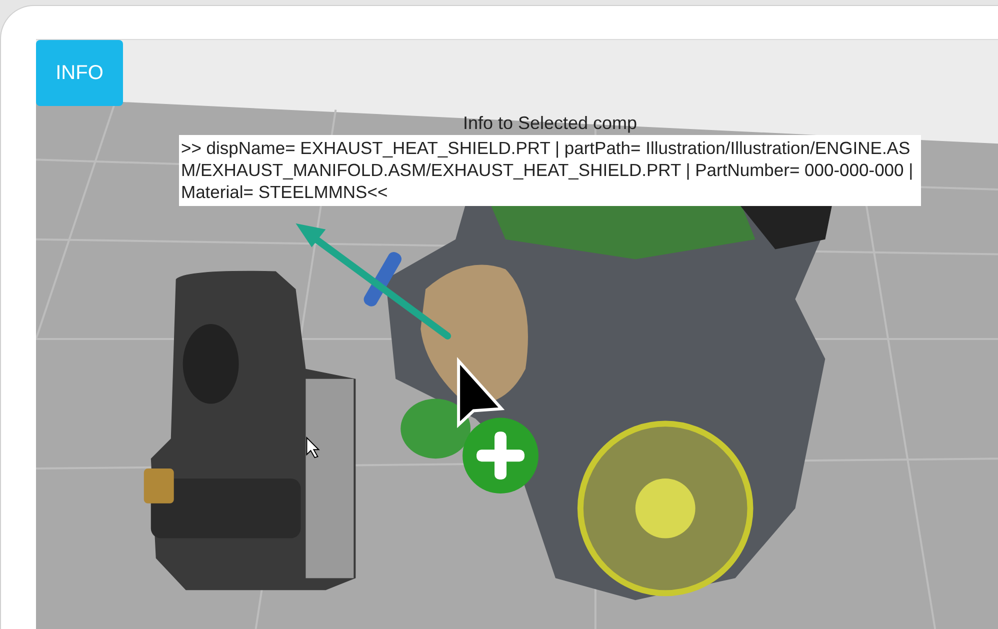 The height and width of the screenshot is (629, 998). What do you see at coordinates (313, 447) in the screenshot?
I see `pointer-icon` at bounding box center [313, 447].